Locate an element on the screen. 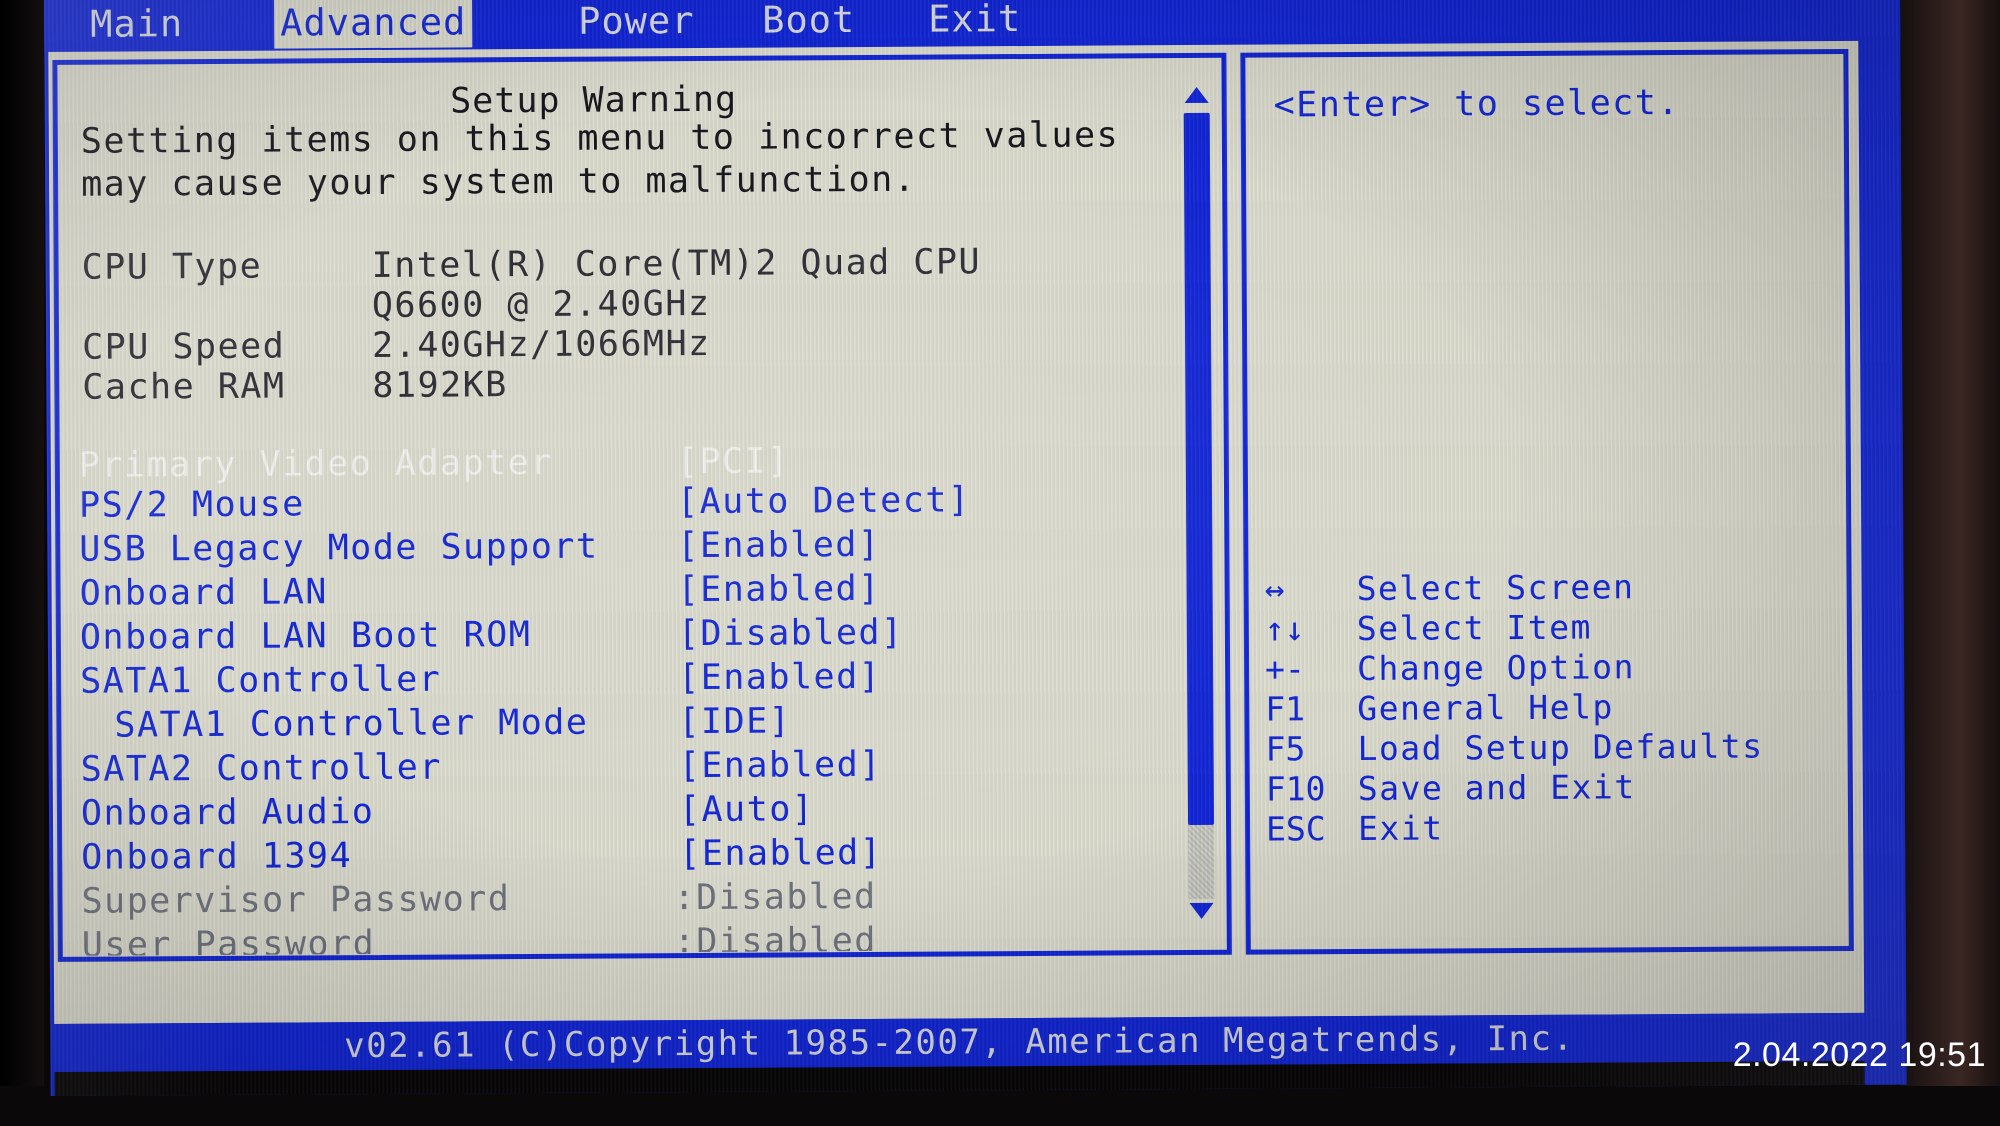 The image size is (2000, 1126). option-row-onboard-lan-value: [Enabled] is located at coordinates (778, 589).